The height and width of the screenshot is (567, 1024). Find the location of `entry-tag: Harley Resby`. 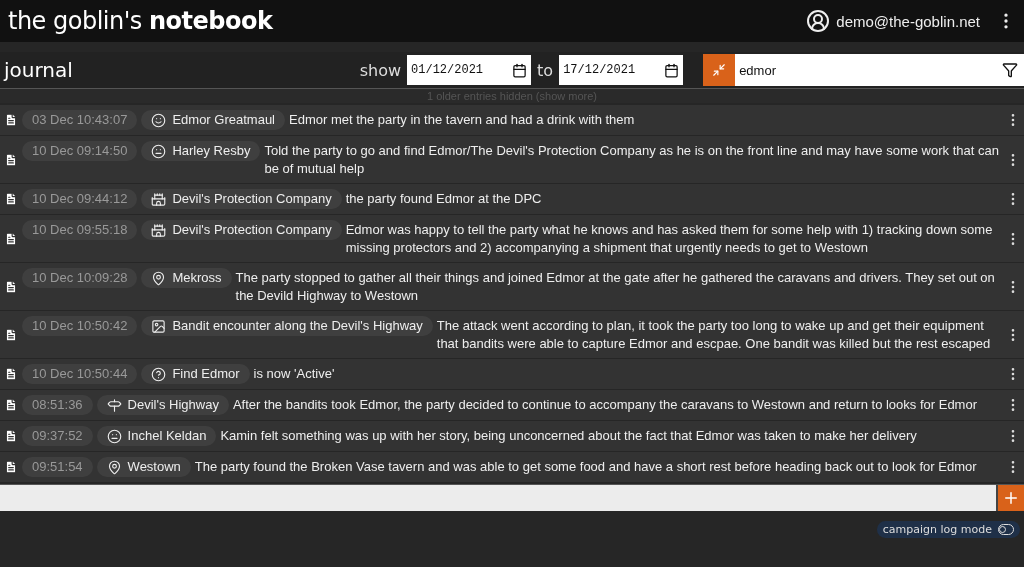

entry-tag: Harley Resby is located at coordinates (201, 151).